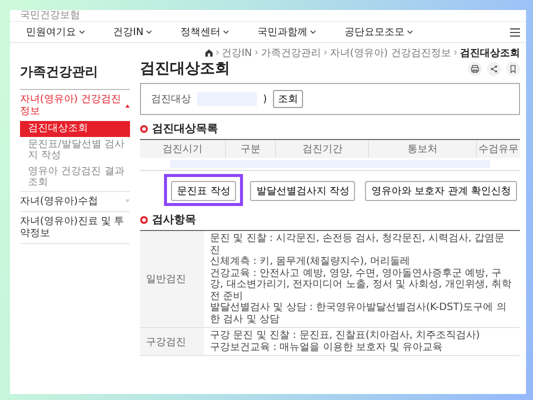  What do you see at coordinates (237, 53) in the screenshot?
I see `breadcrumb-link: 건강IN` at bounding box center [237, 53].